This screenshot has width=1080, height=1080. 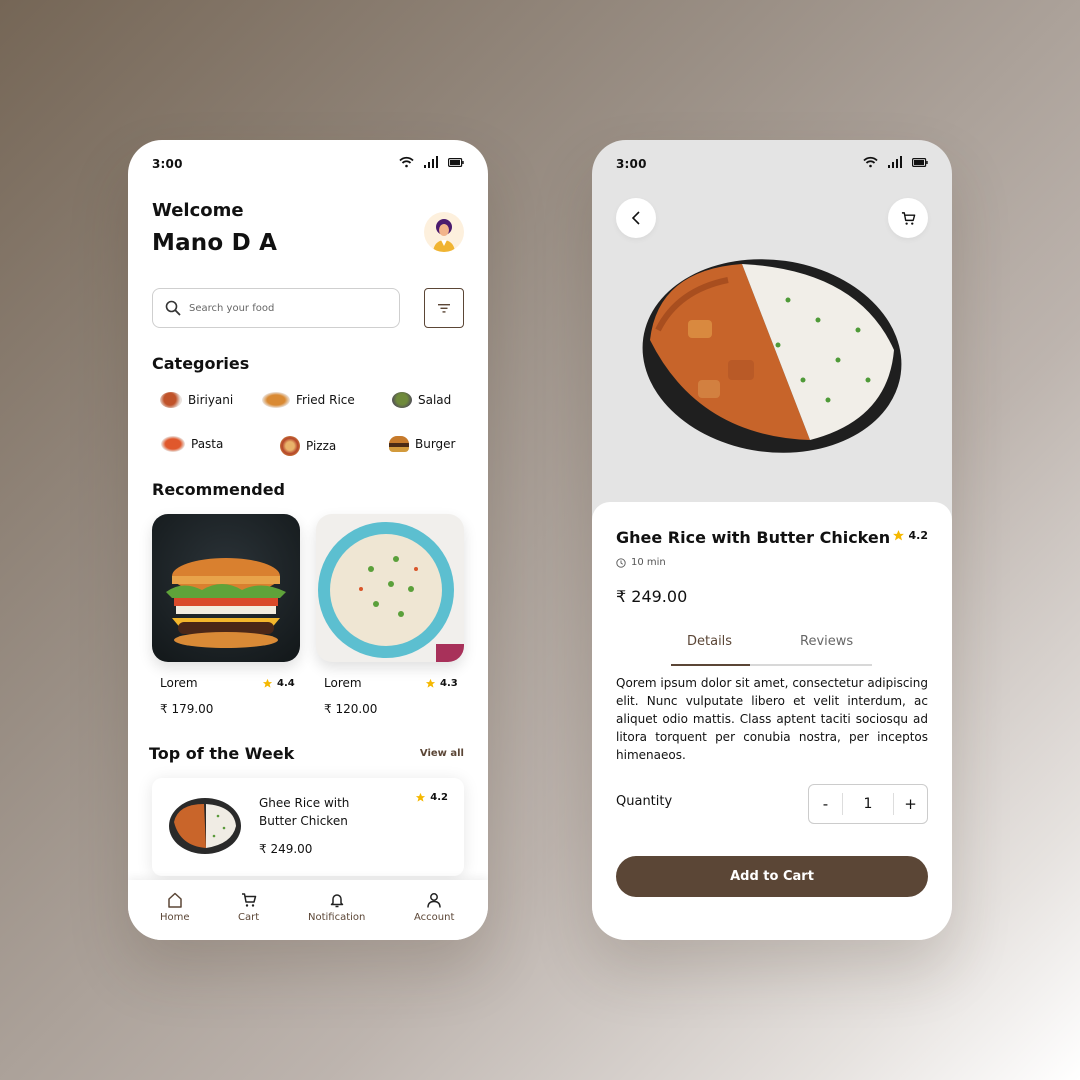 I want to click on welcome-text: Welcome, so click(x=198, y=210).